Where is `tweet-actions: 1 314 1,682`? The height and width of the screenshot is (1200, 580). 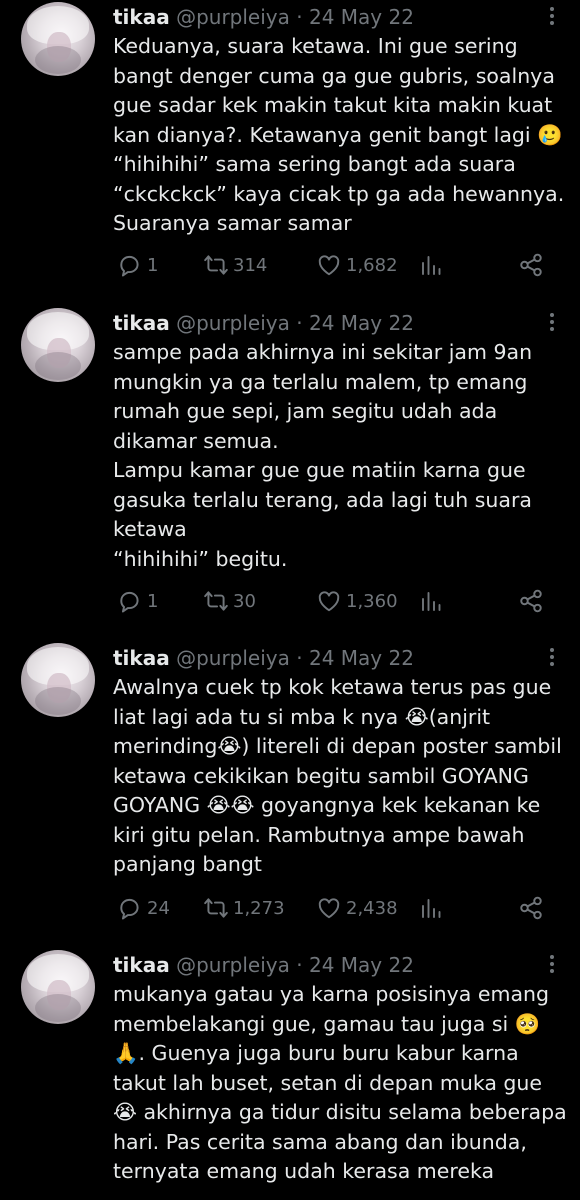 tweet-actions: 1 314 1,682 is located at coordinates (333, 265).